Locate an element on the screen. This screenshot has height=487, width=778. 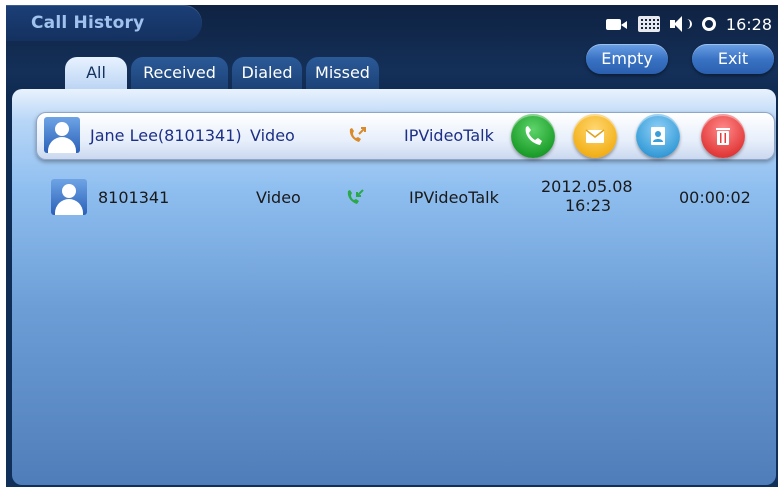
contact-button is located at coordinates (658, 136).